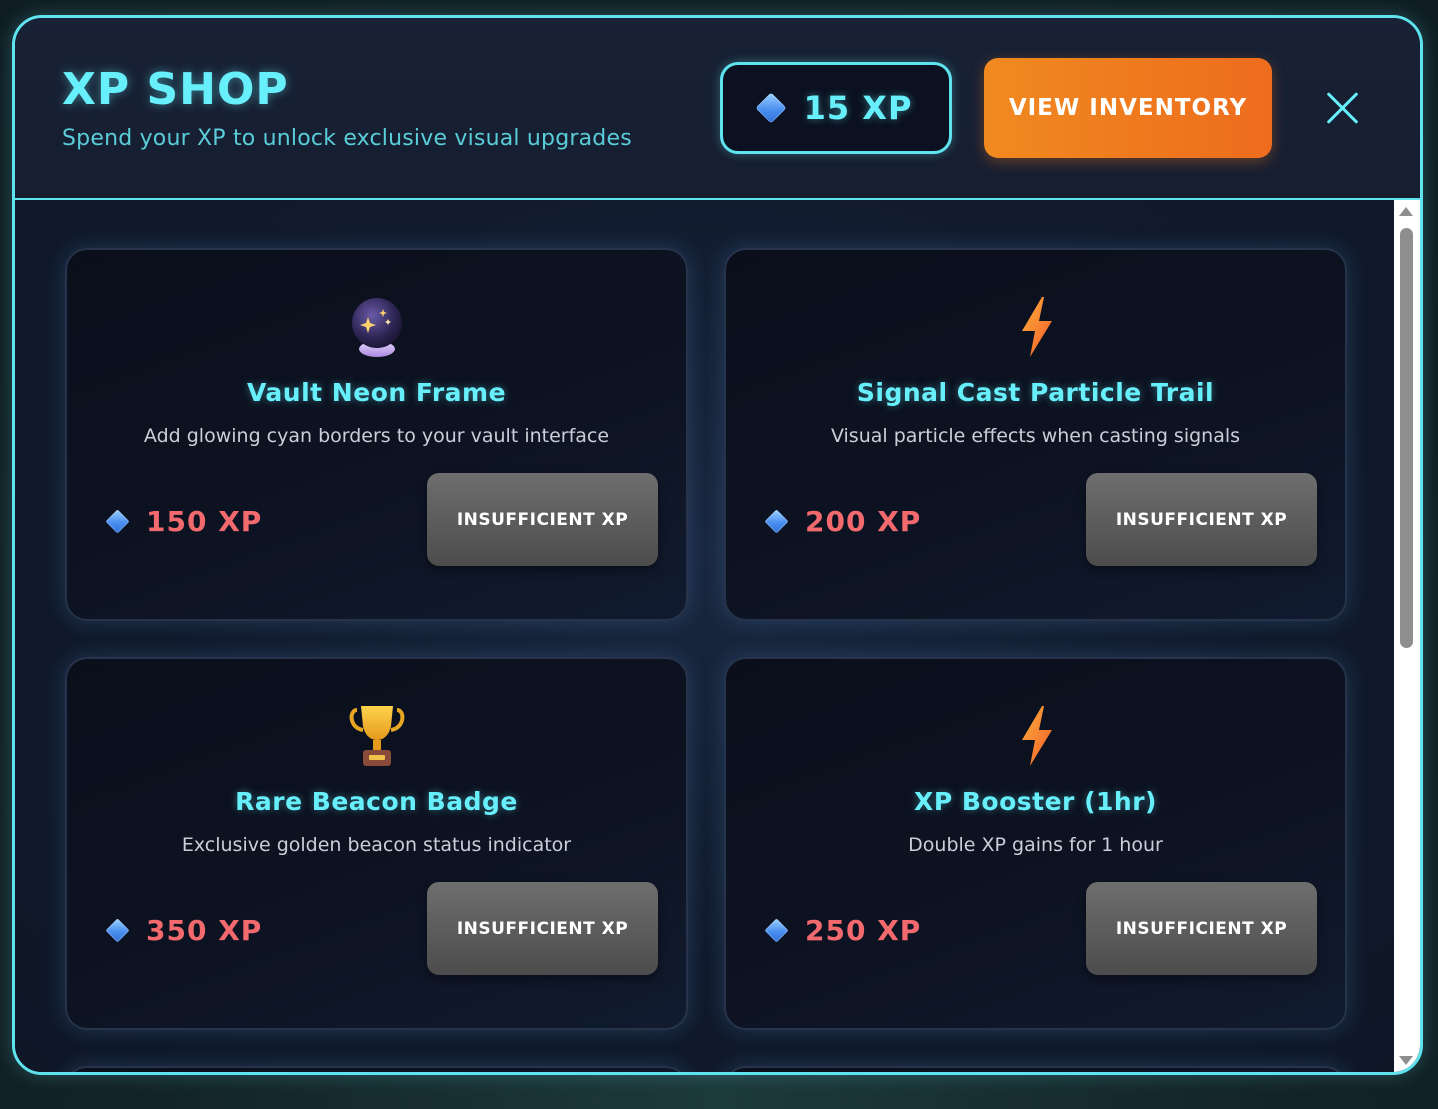 This screenshot has height=1109, width=1438. Describe the element at coordinates (376, 736) in the screenshot. I see `trophy-icon` at that location.